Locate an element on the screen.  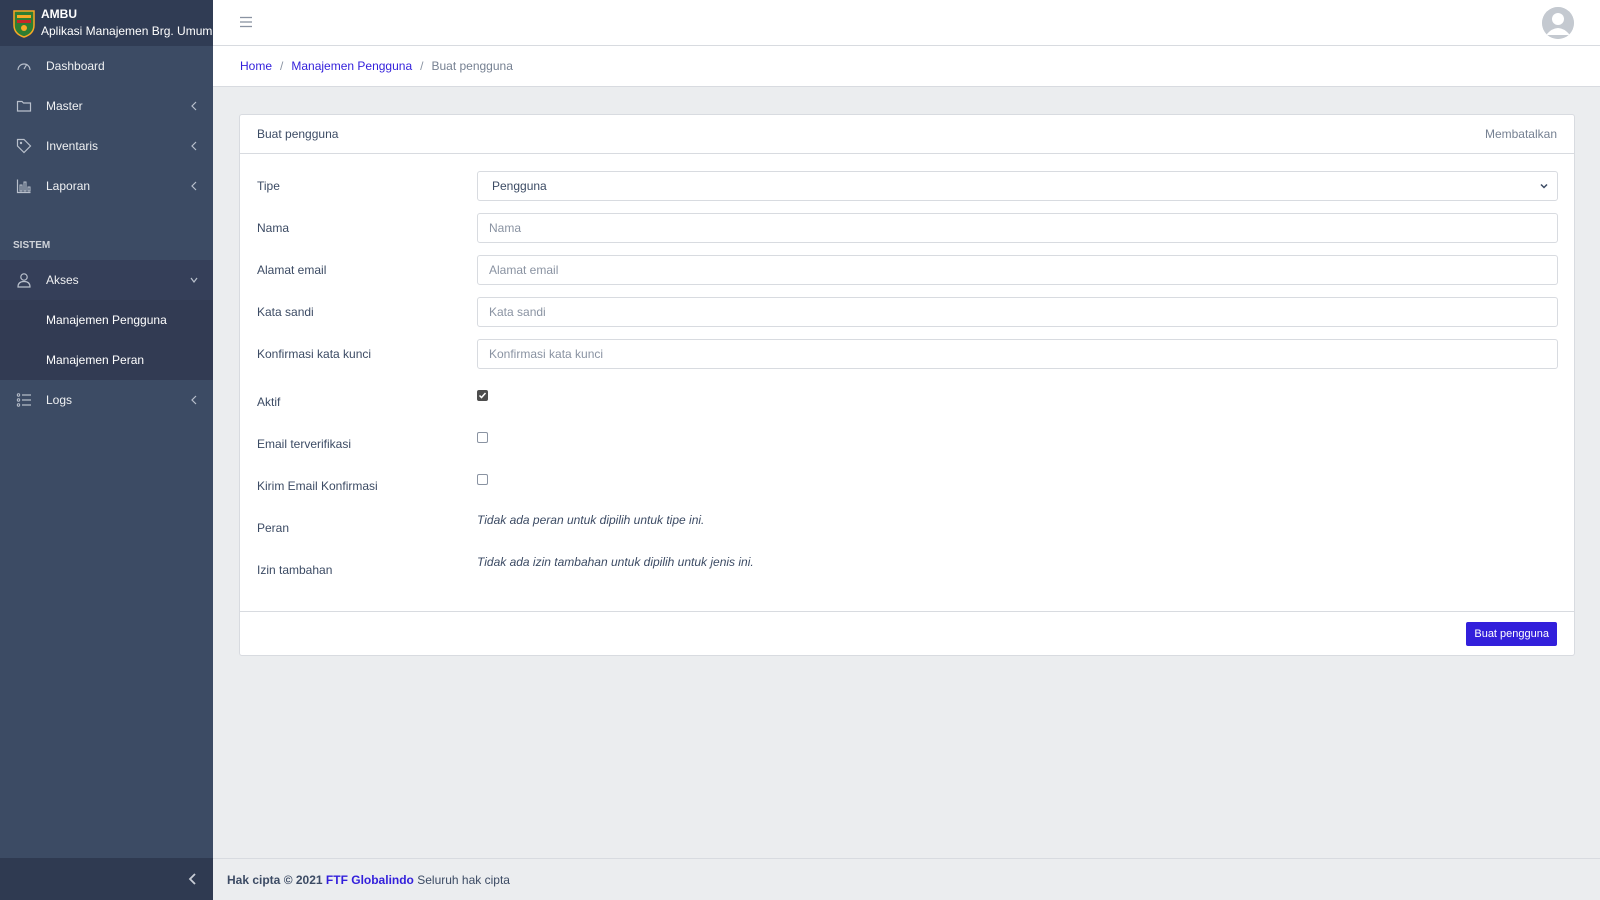
nama-placeholder: Nama is located at coordinates (505, 228).